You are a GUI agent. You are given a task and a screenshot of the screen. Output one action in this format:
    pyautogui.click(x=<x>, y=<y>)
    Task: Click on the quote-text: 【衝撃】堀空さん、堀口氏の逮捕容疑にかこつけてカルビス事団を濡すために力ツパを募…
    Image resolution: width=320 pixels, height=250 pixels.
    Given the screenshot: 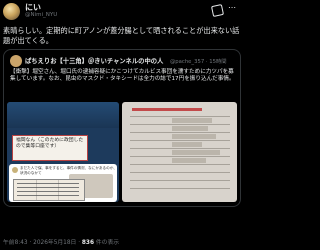 What is the action you would take?
    pyautogui.click(x=122, y=76)
    